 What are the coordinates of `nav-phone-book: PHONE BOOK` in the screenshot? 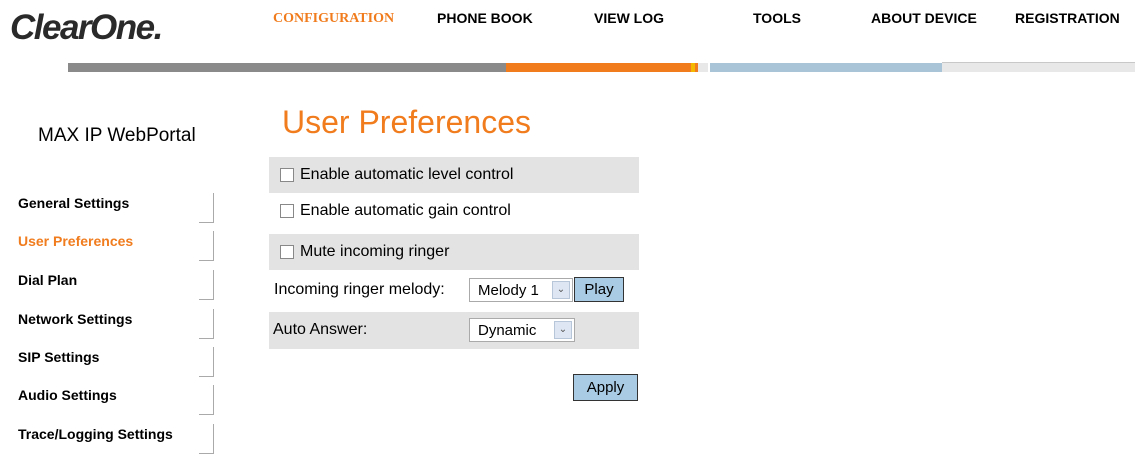 It's located at (485, 20).